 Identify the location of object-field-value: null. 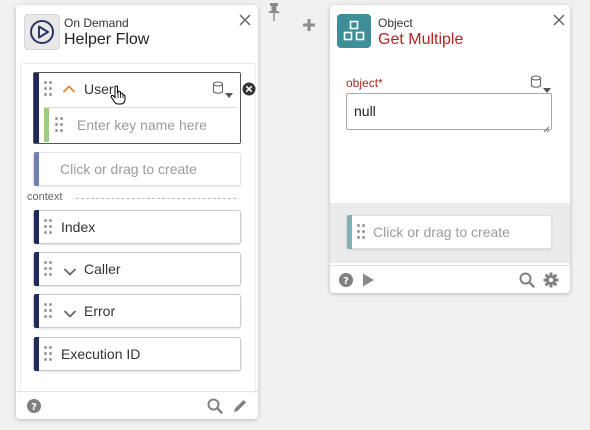
(365, 111).